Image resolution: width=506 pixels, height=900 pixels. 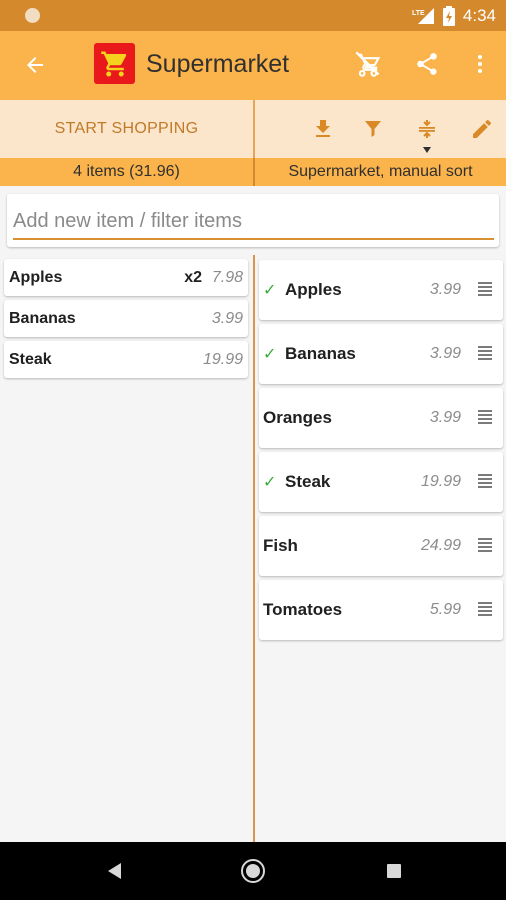 I want to click on filter-icon, so click(x=373, y=129).